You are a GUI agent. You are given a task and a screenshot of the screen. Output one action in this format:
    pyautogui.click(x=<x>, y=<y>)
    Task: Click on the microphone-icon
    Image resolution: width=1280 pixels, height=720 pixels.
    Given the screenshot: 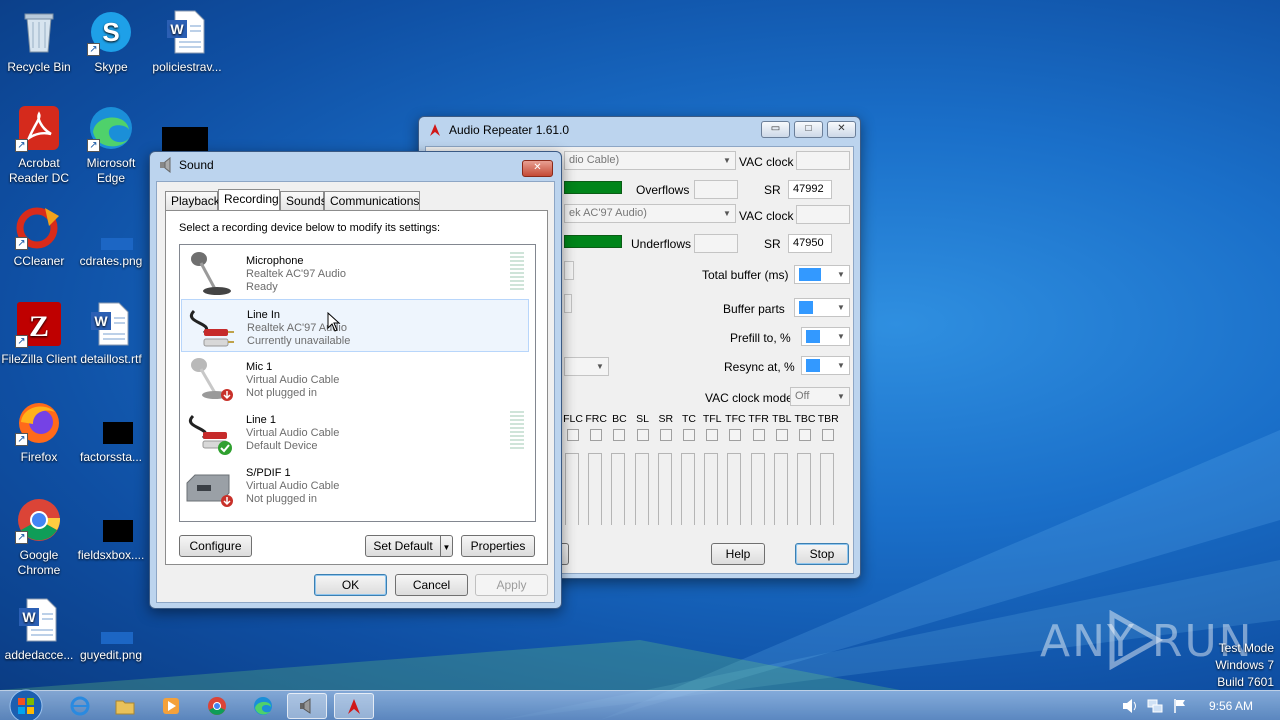 What is the action you would take?
    pyautogui.click(x=211, y=273)
    